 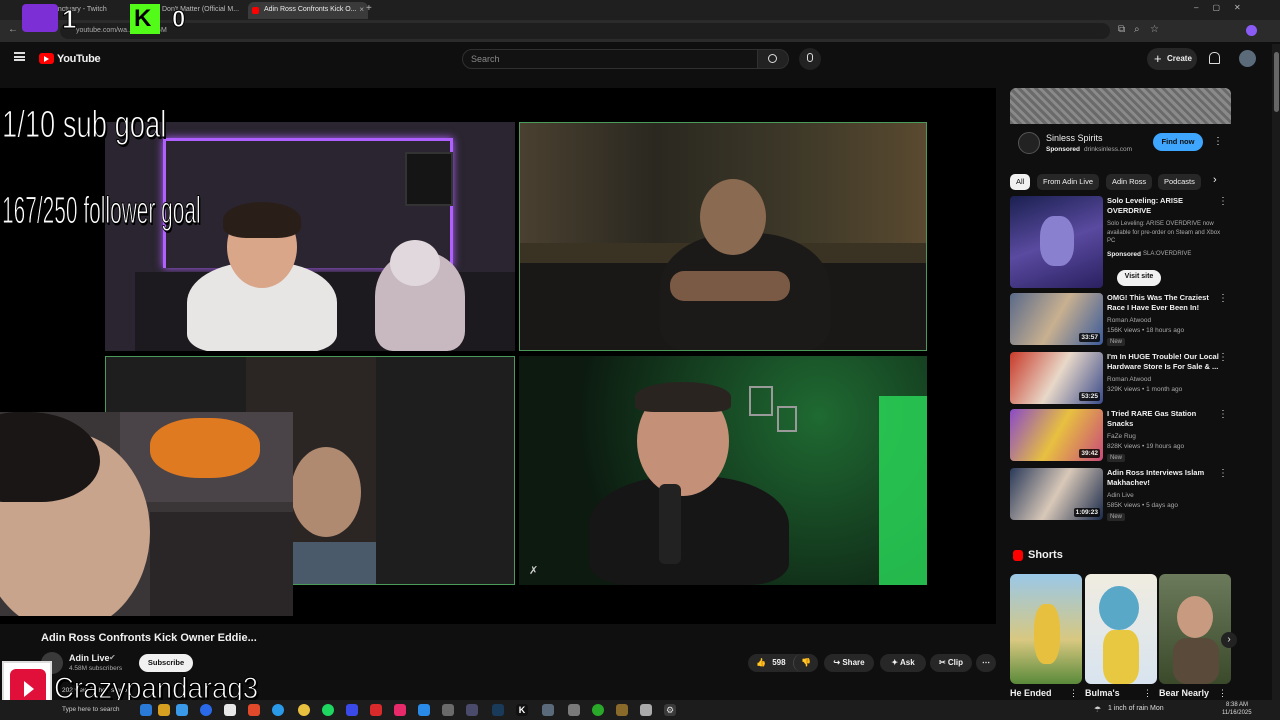 I want to click on orange-plush, so click(x=205, y=448).